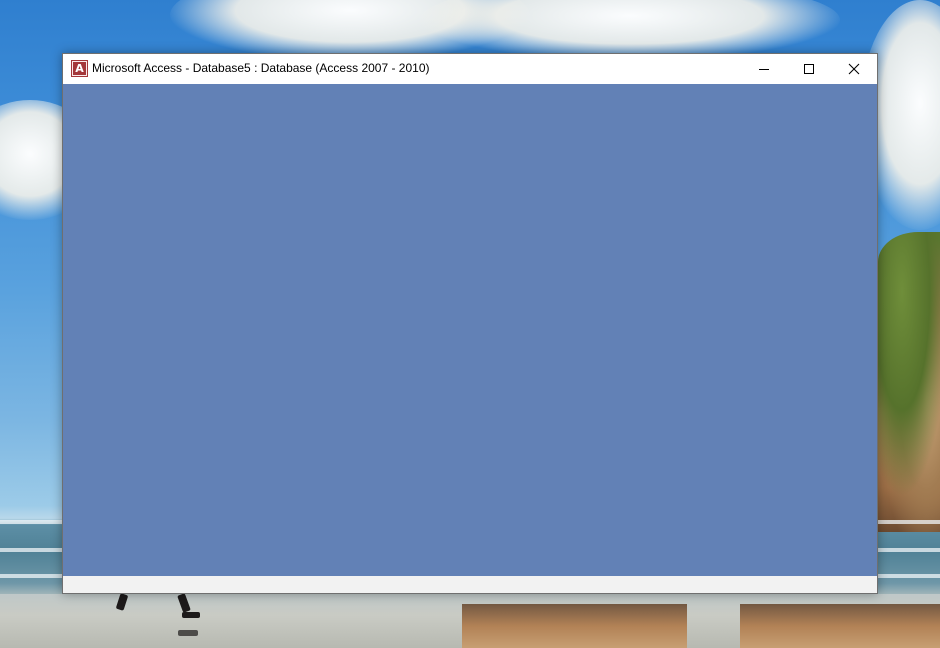 The image size is (940, 648). I want to click on minimize-button, so click(764, 69).